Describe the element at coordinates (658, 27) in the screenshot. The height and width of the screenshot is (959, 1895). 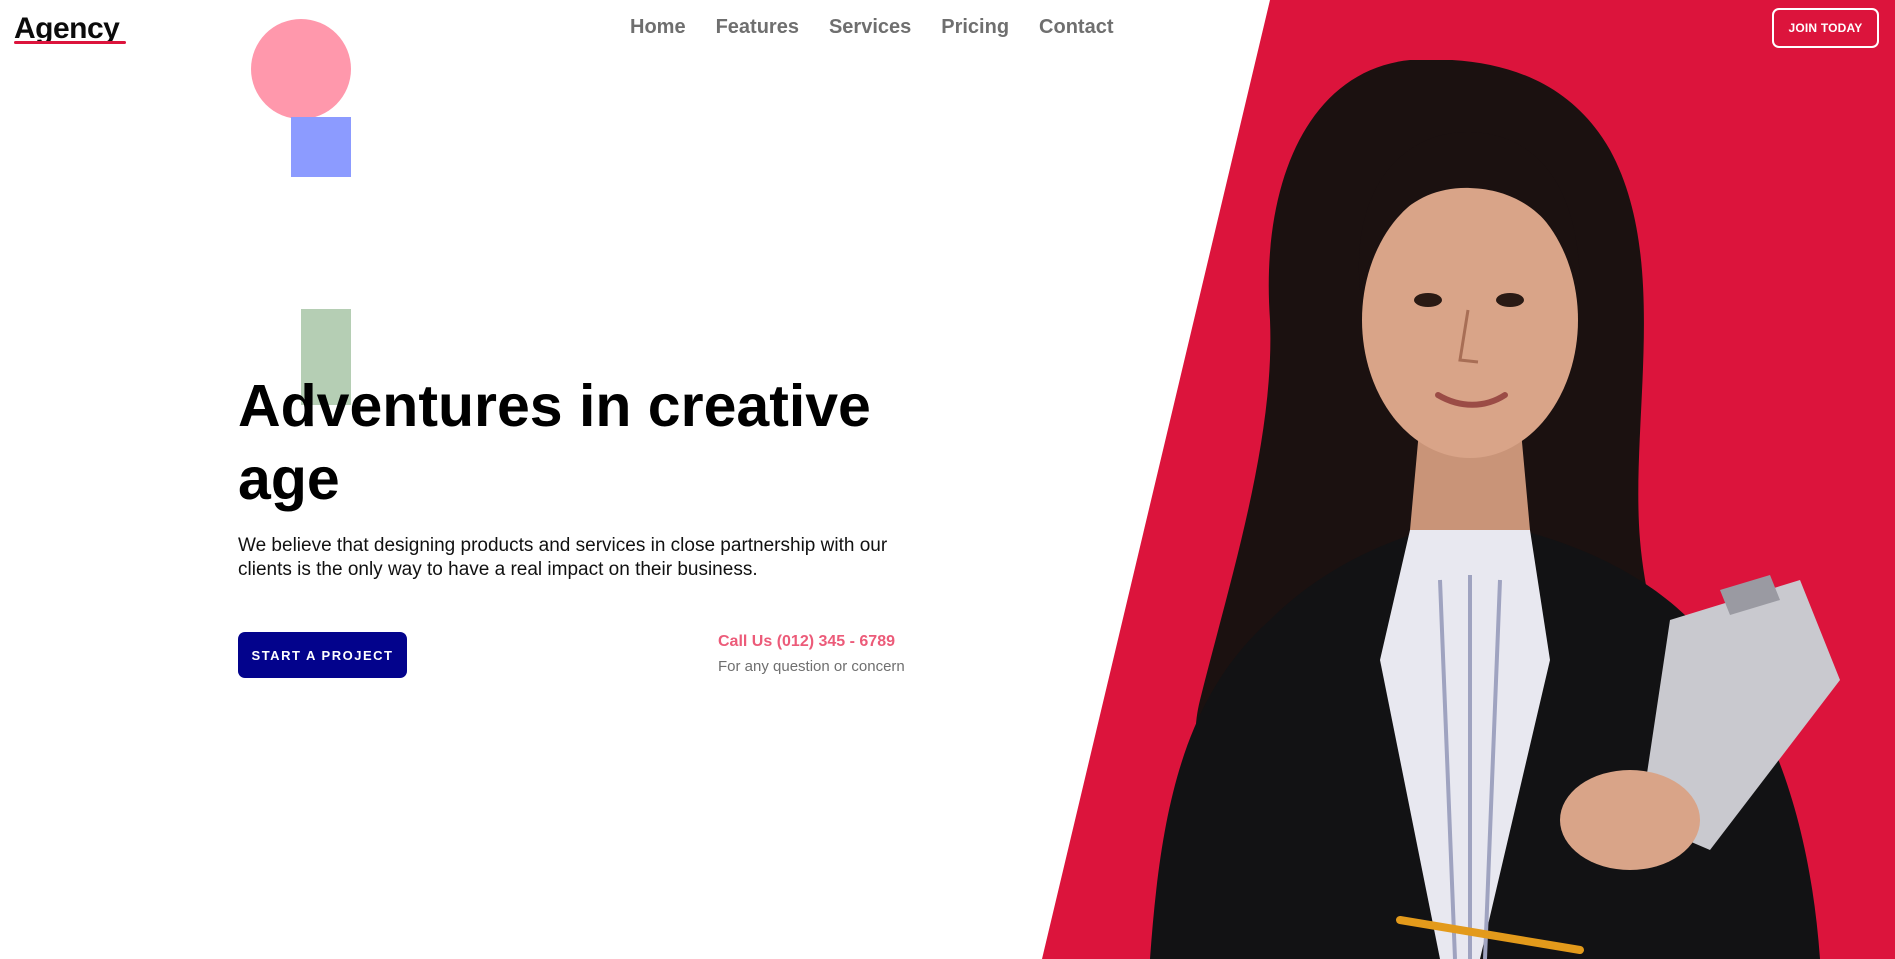
I see `nav-home: Home` at that location.